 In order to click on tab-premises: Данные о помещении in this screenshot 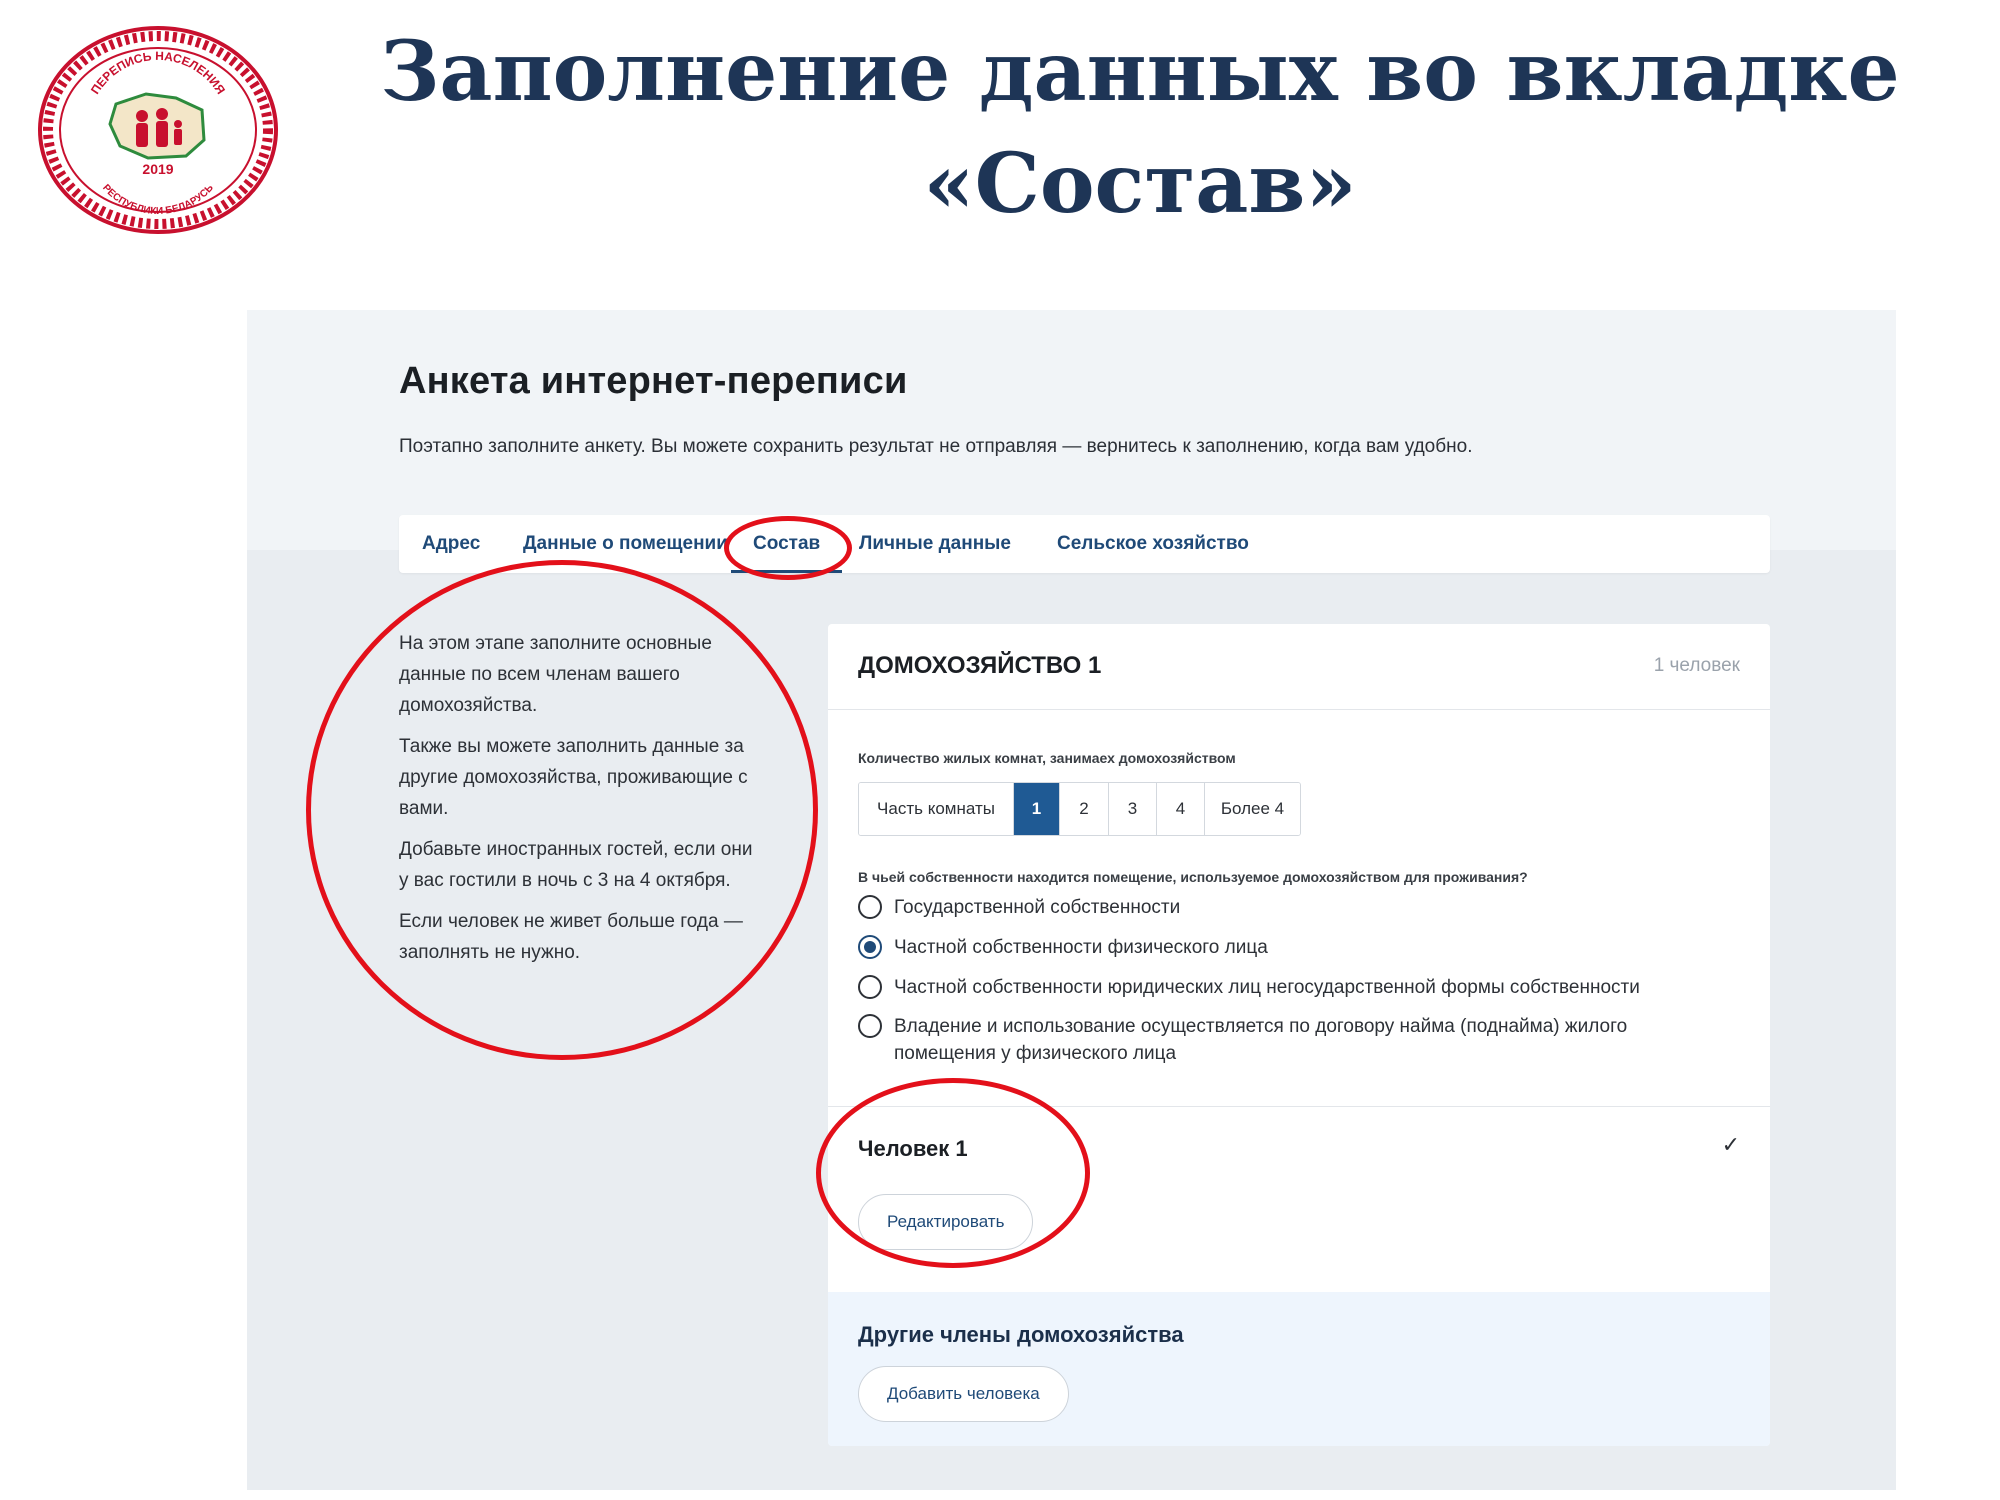, I will do `click(625, 544)`.